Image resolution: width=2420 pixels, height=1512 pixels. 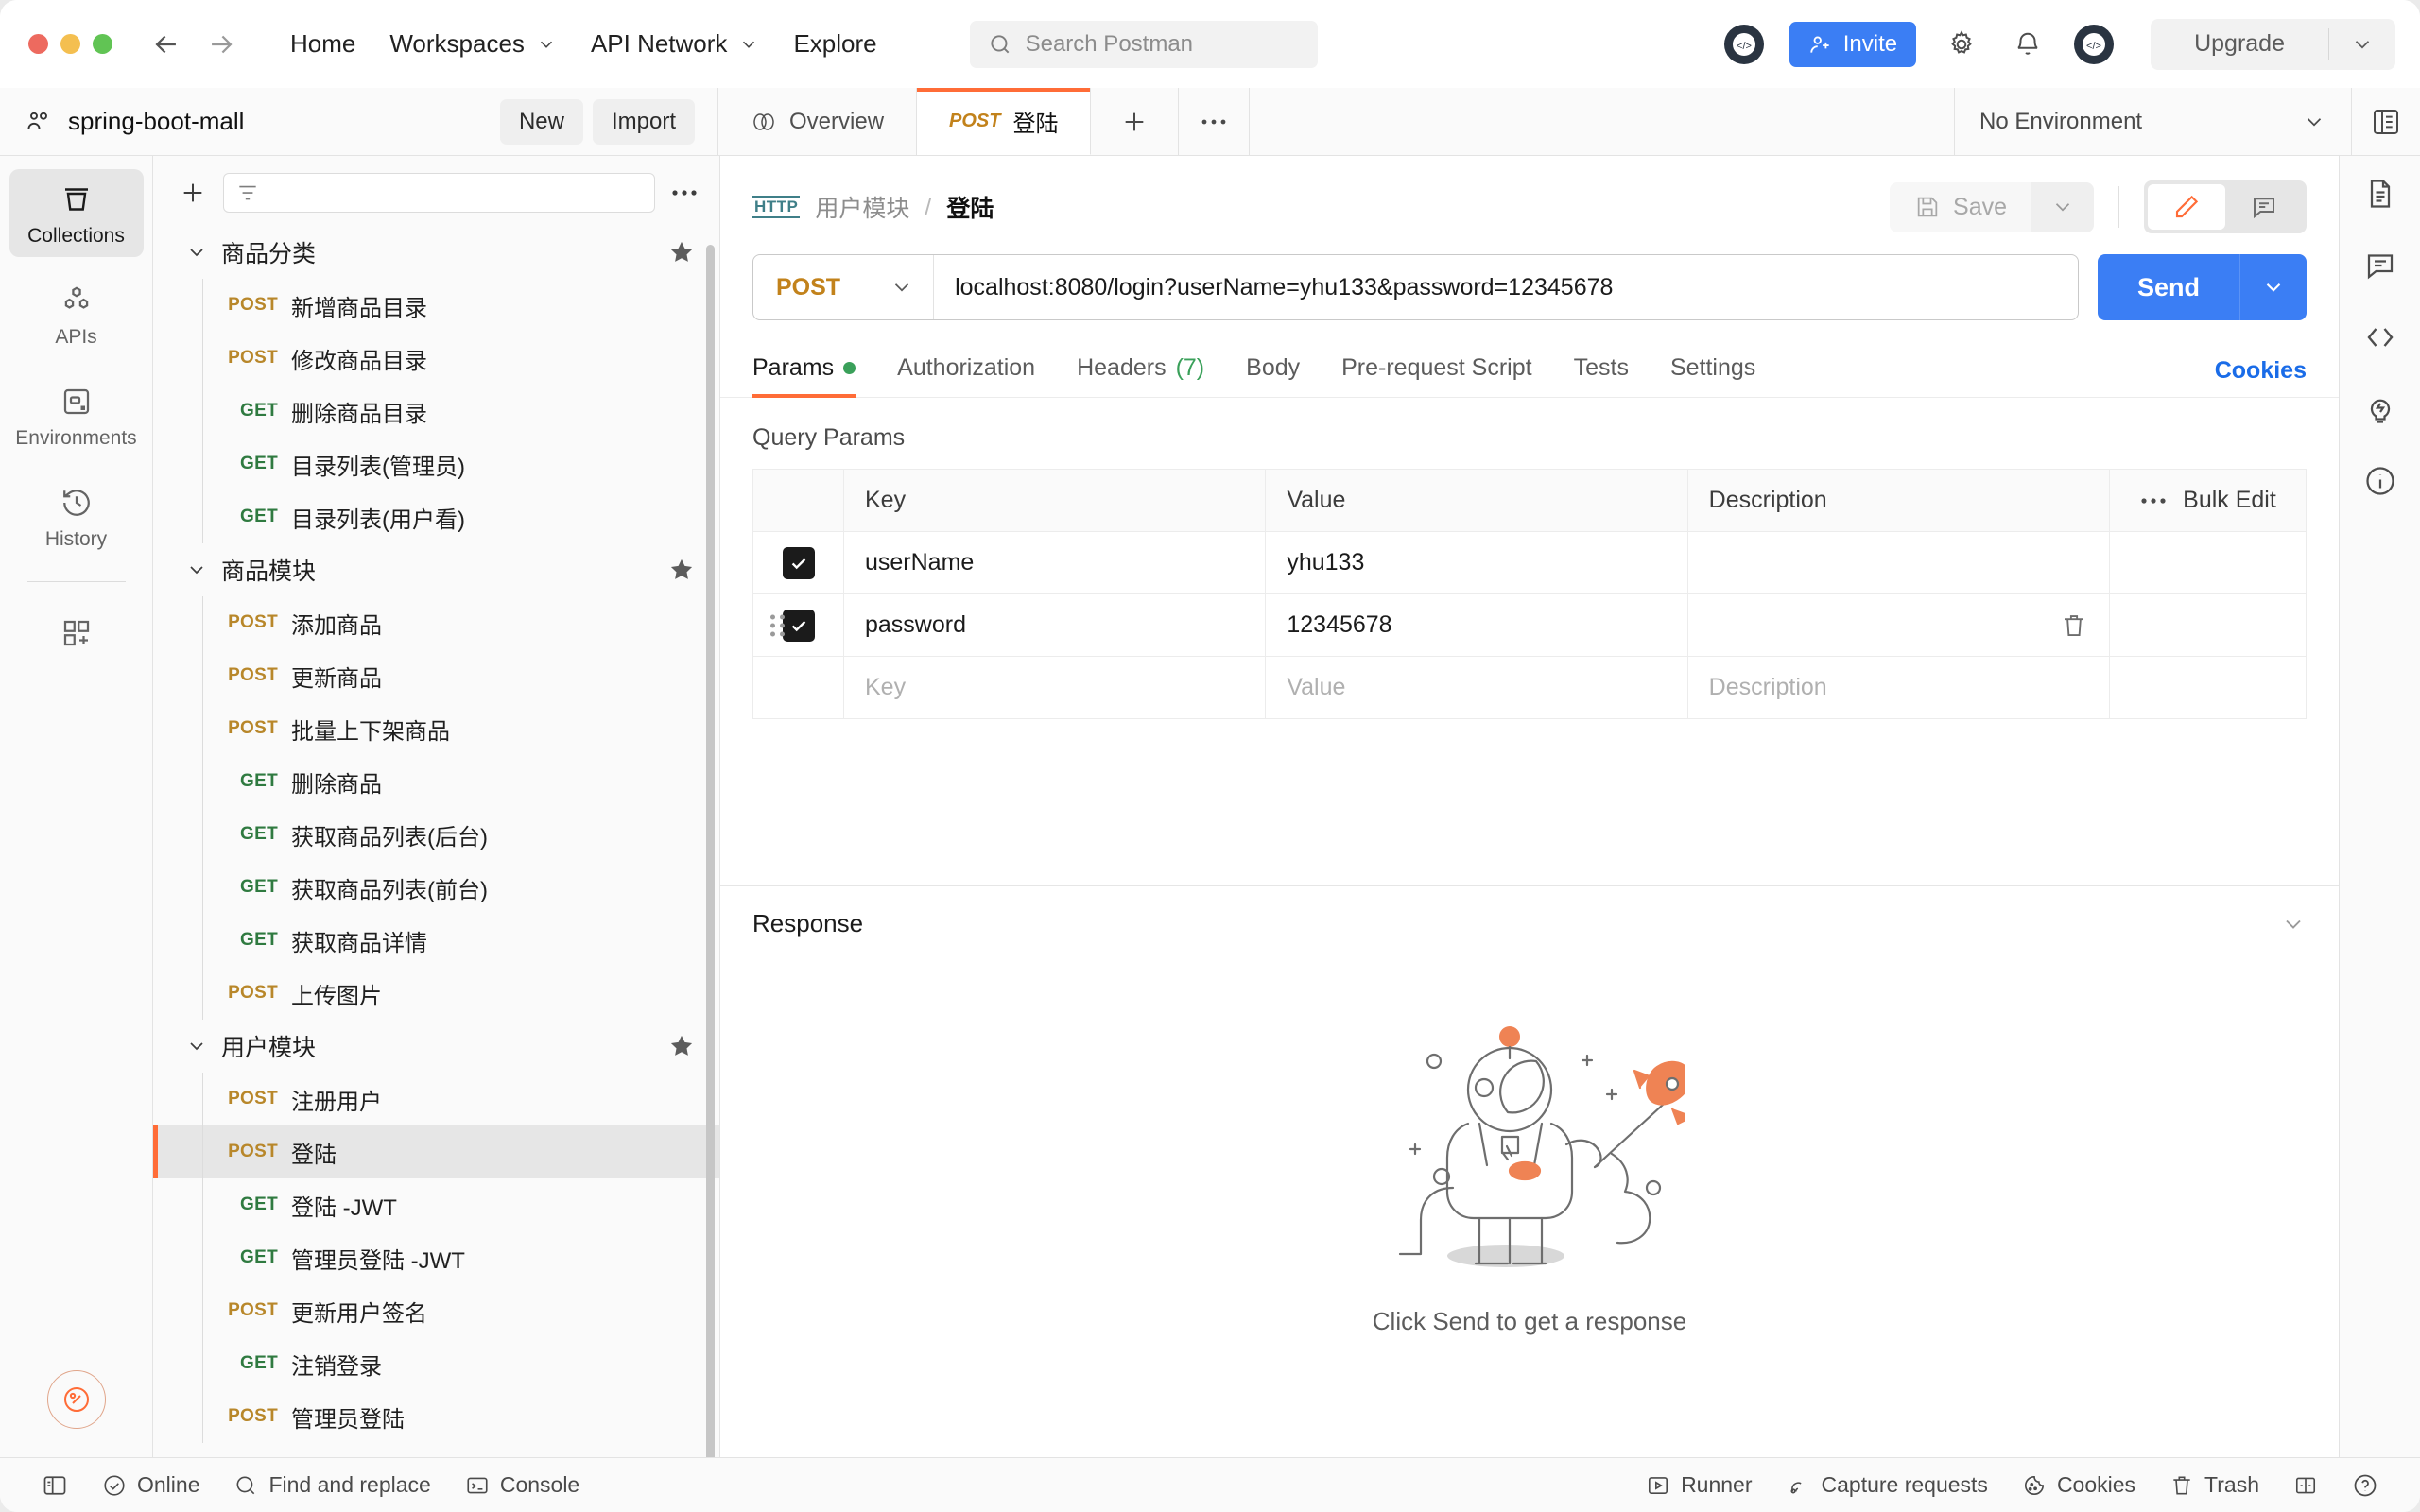 I want to click on code-icon, so click(x=2380, y=337).